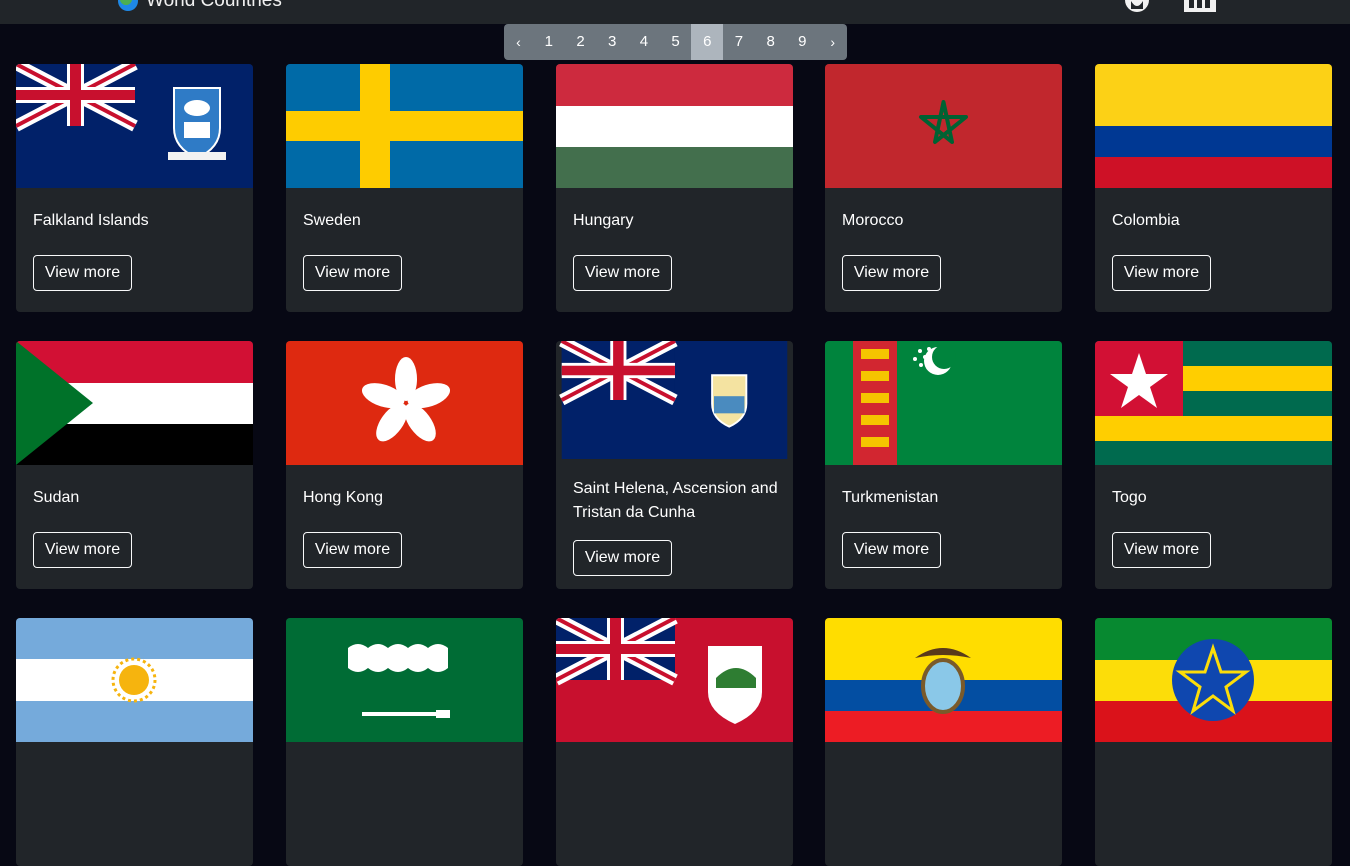 The image size is (1350, 866). What do you see at coordinates (404, 680) in the screenshot?
I see `flag-saudi-arabia` at bounding box center [404, 680].